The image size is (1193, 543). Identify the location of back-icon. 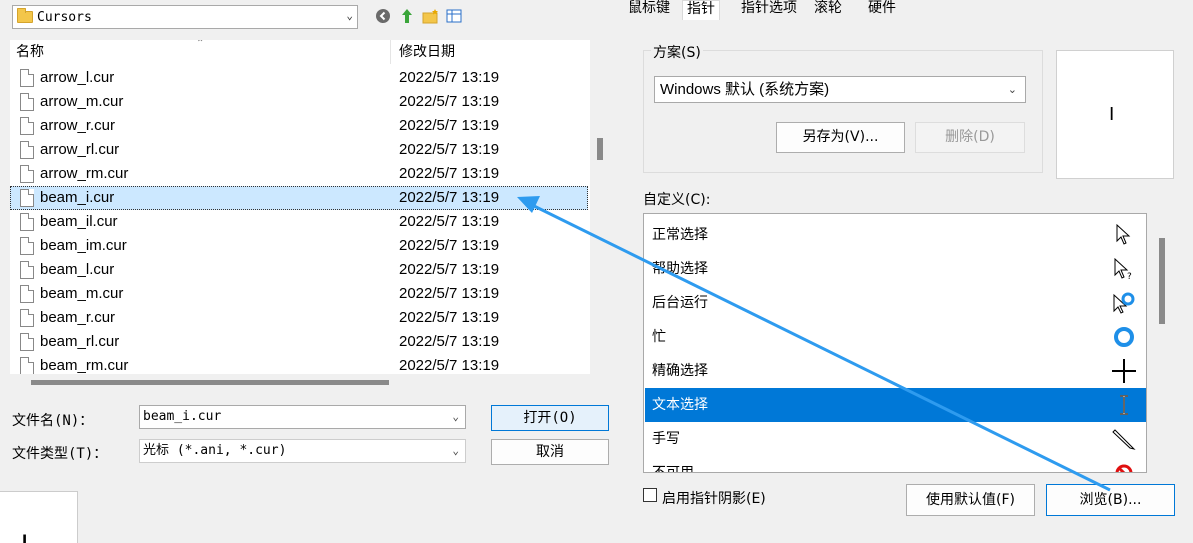
(383, 16).